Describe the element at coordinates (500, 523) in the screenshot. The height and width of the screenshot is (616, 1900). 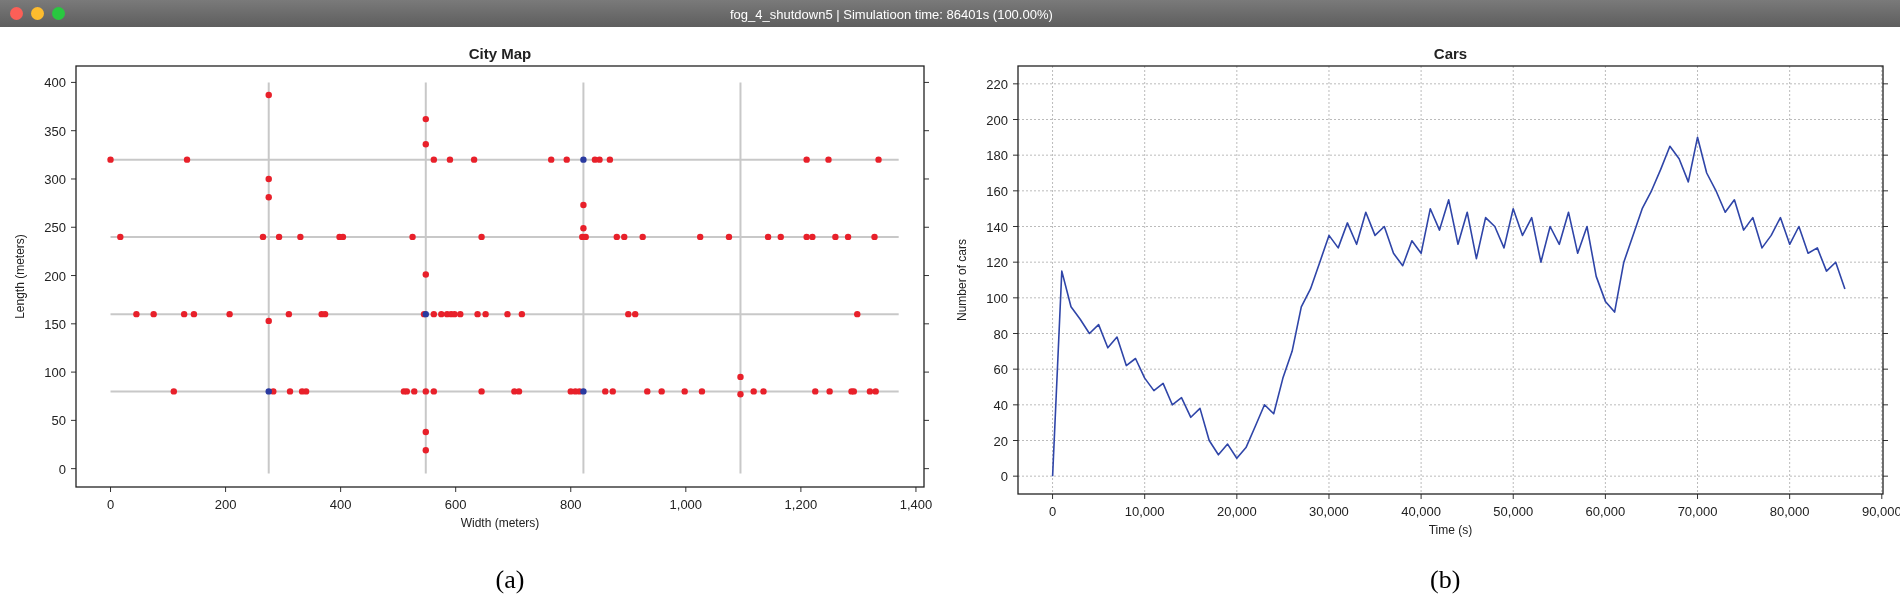
I see `x-axis-label: Width (meters)` at that location.